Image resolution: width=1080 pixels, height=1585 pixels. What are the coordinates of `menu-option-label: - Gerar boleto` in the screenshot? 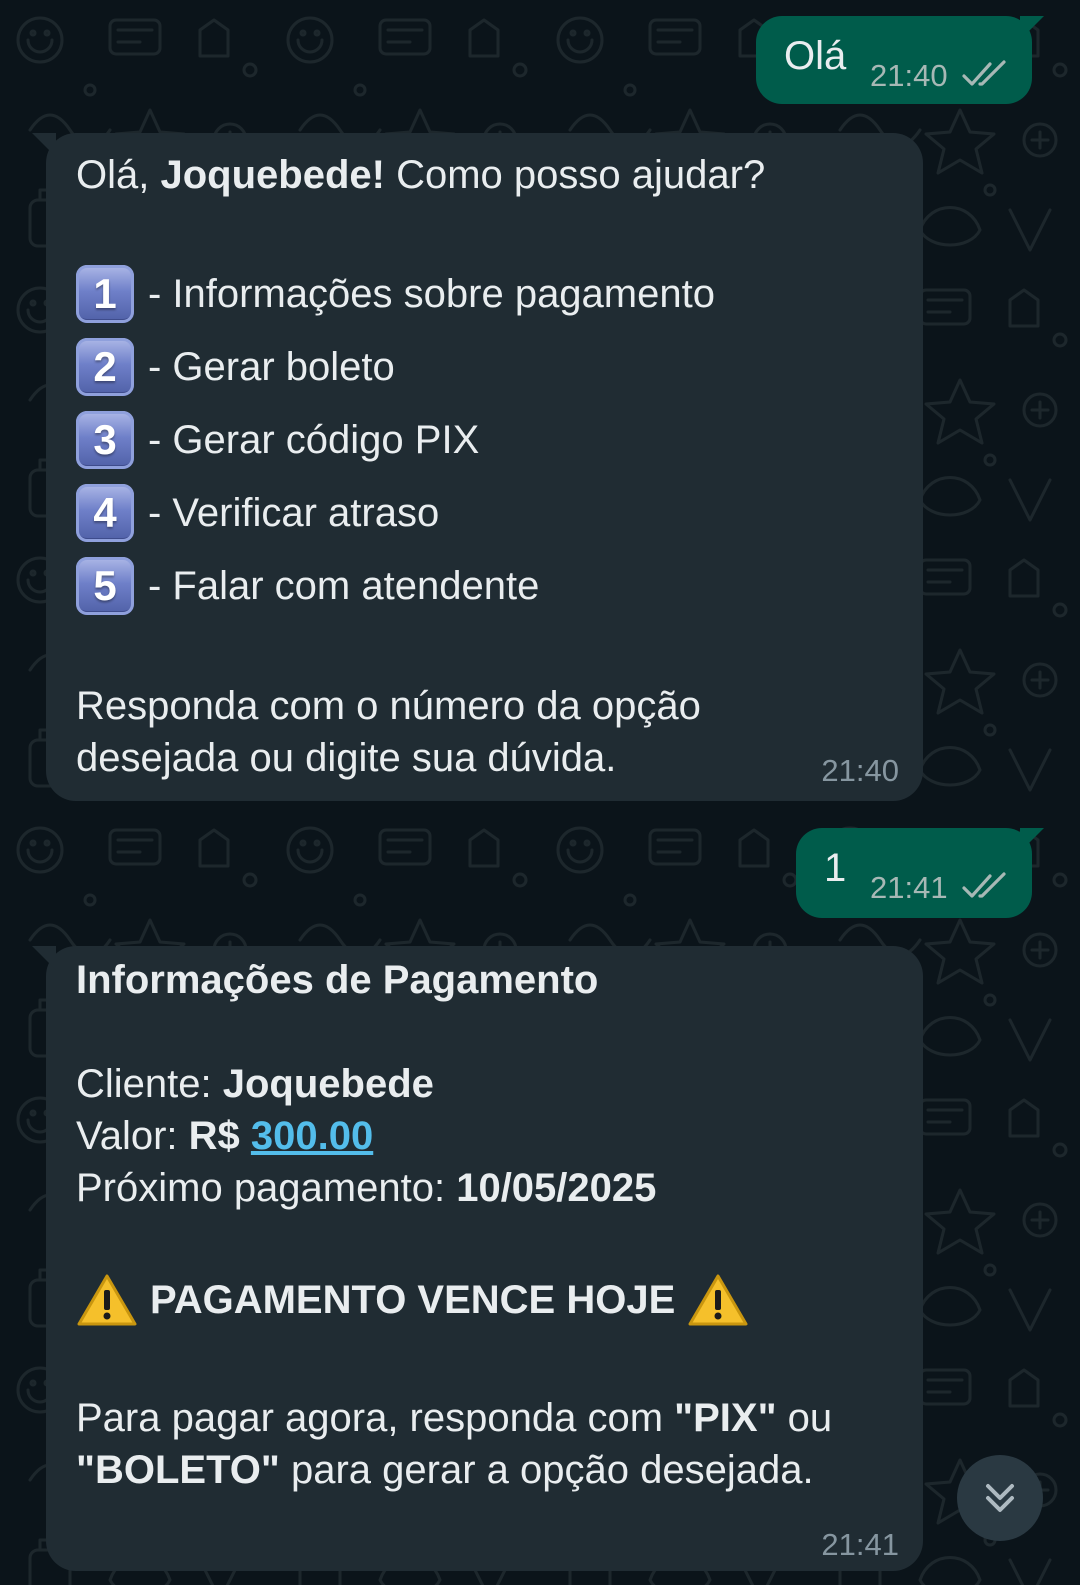 It's located at (271, 366).